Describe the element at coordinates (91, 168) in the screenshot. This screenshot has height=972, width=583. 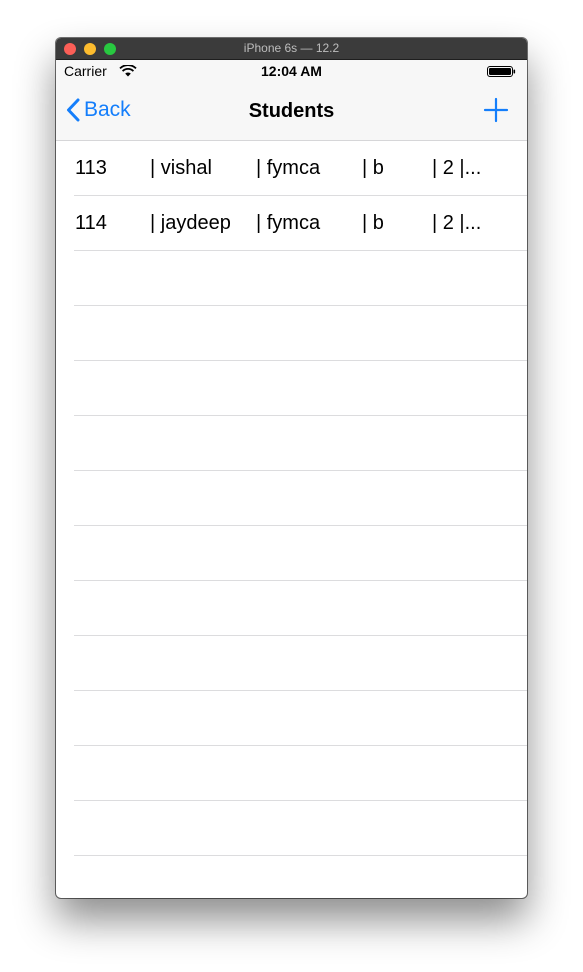
I see `table-cell: 113` at that location.